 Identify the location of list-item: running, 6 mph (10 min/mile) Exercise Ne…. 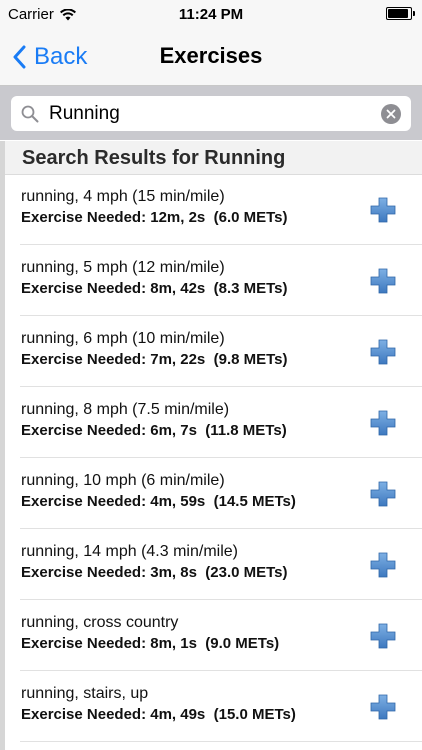
(221, 351).